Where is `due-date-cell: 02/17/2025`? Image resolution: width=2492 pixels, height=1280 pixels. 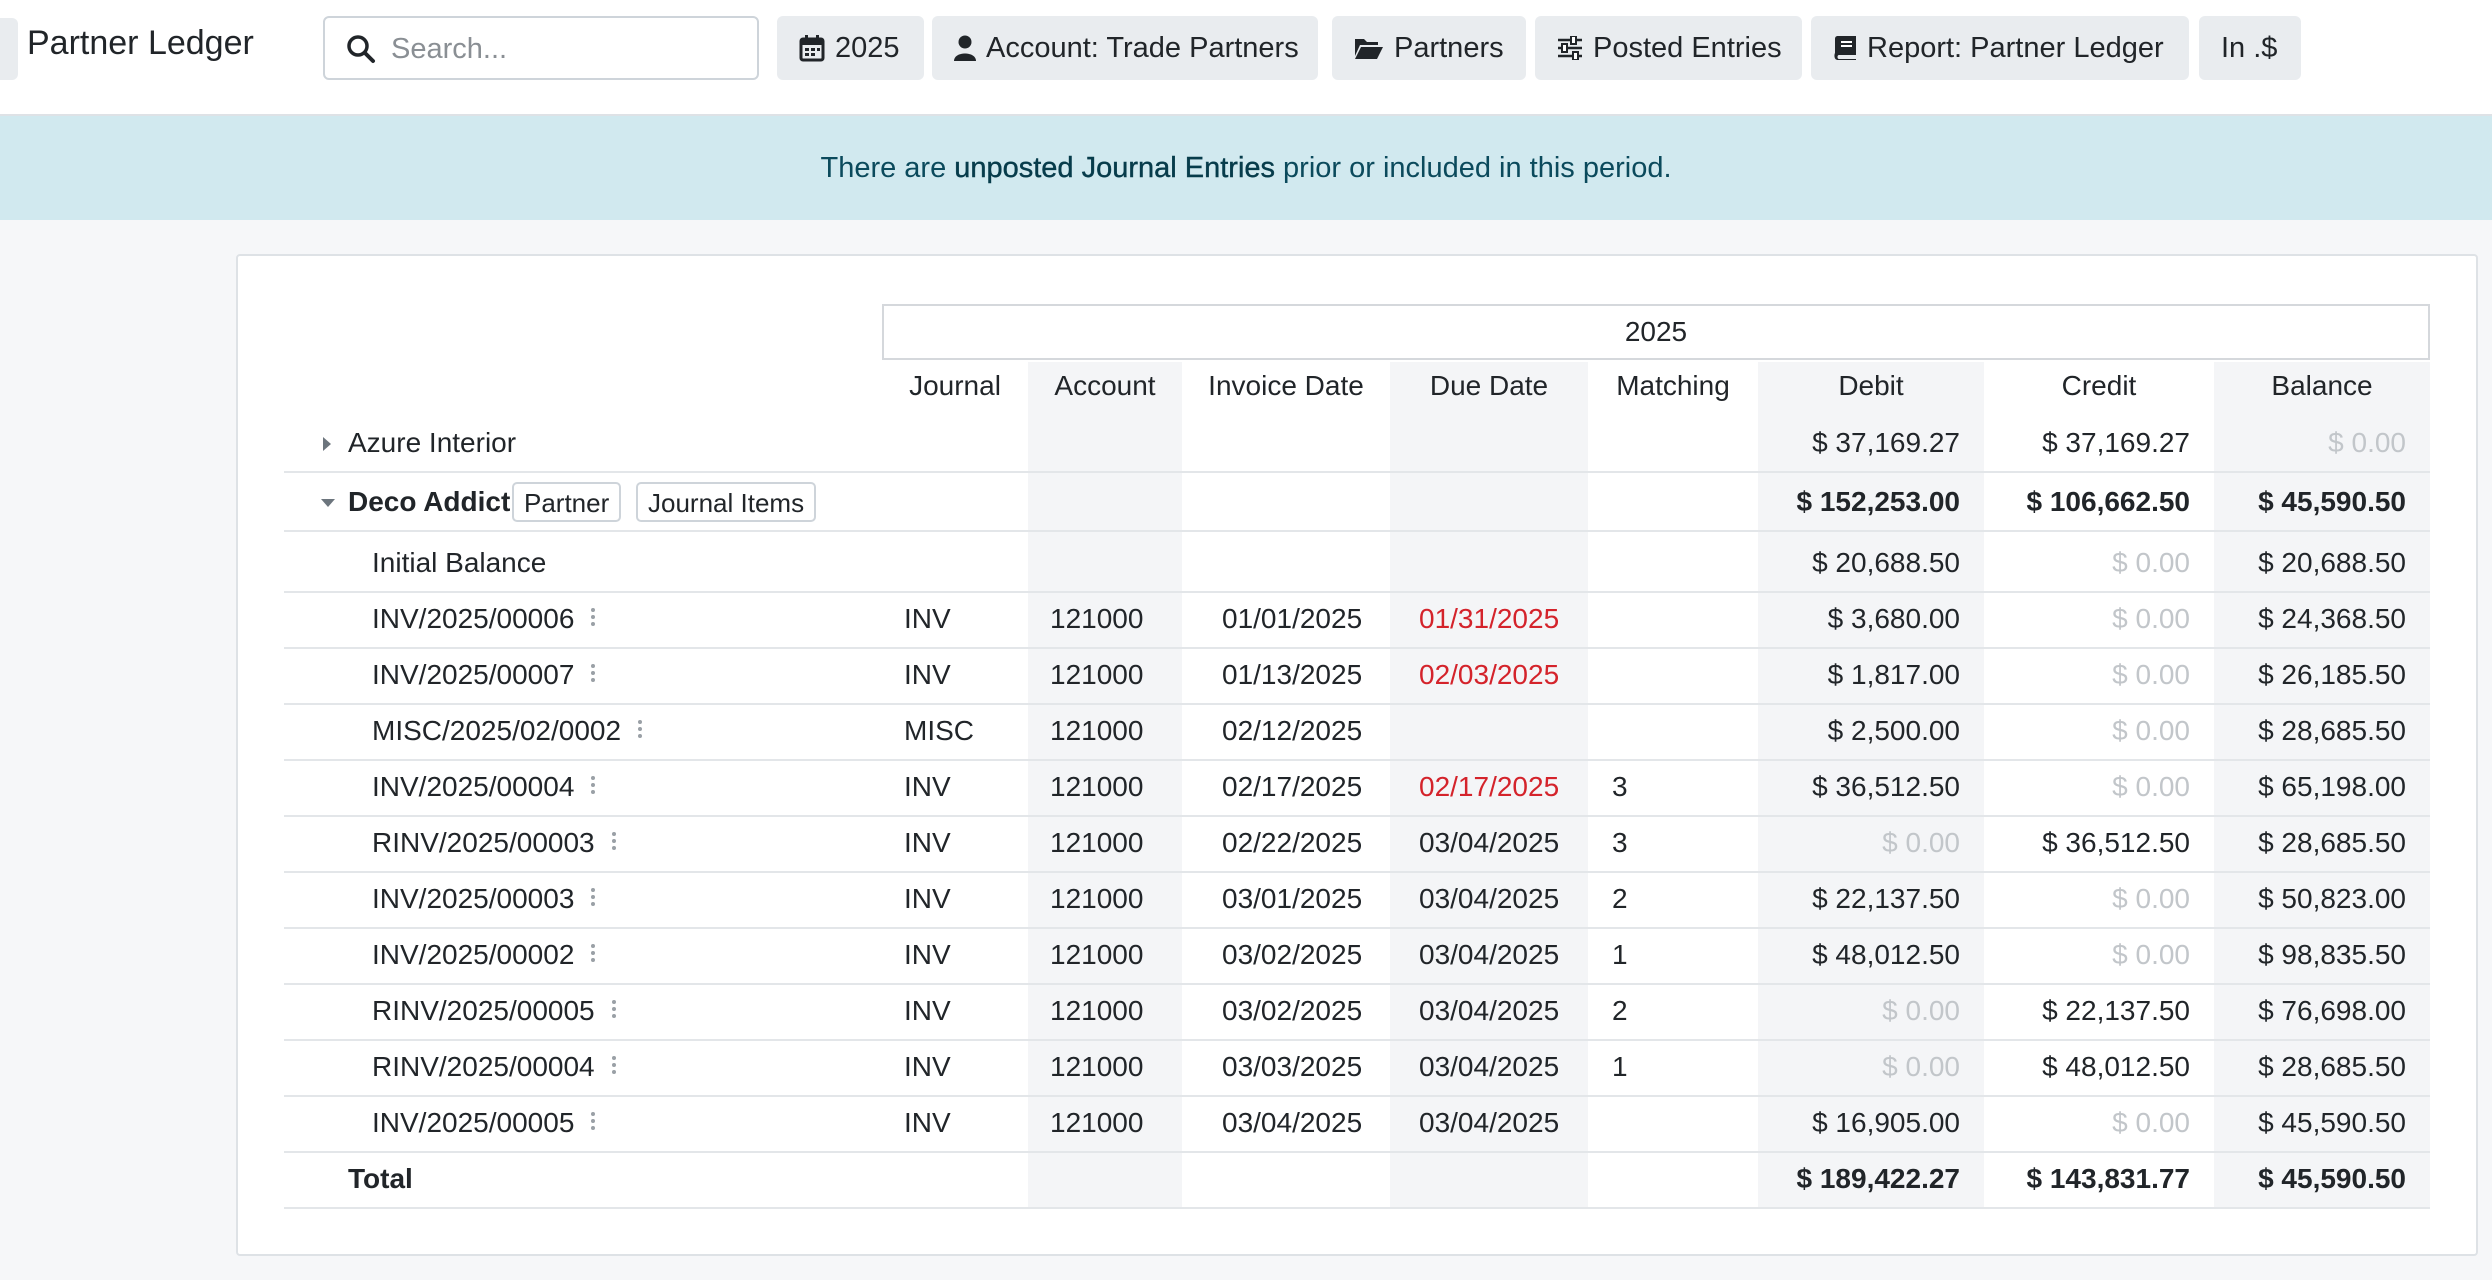
due-date-cell: 02/17/2025 is located at coordinates (1489, 786).